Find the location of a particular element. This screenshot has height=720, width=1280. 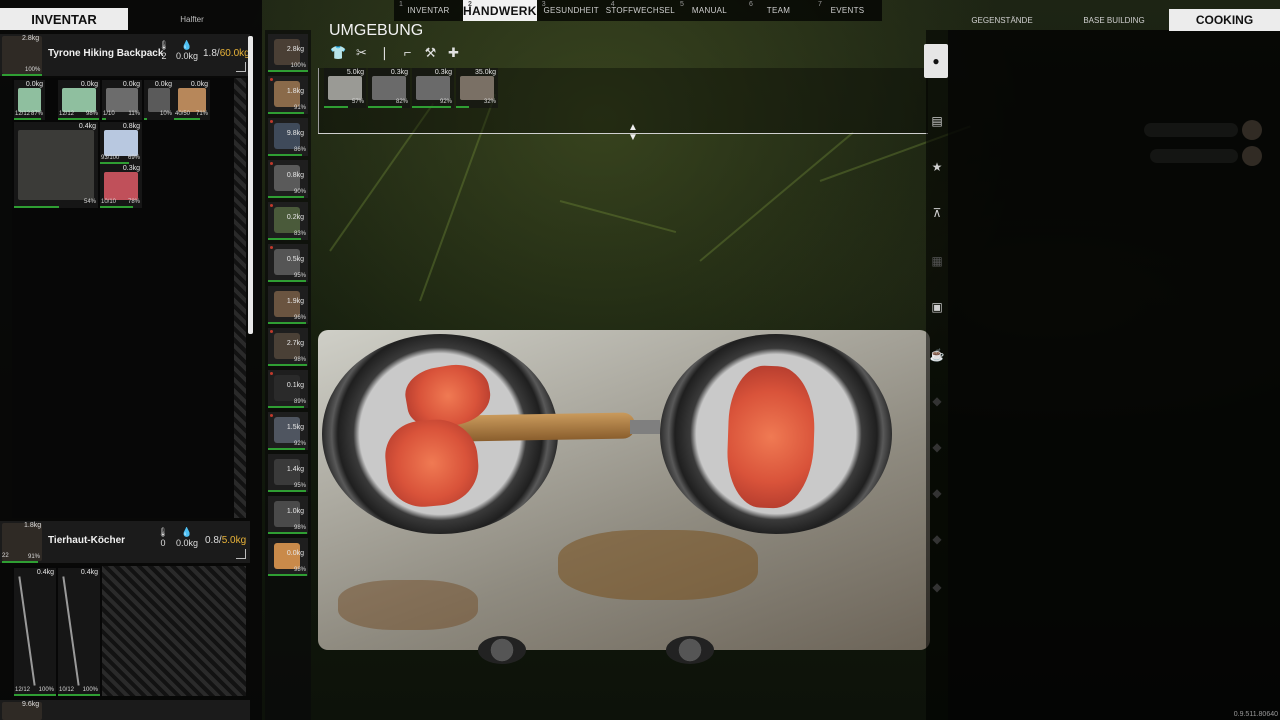

item-quality: 71% is located at coordinates (201, 114).